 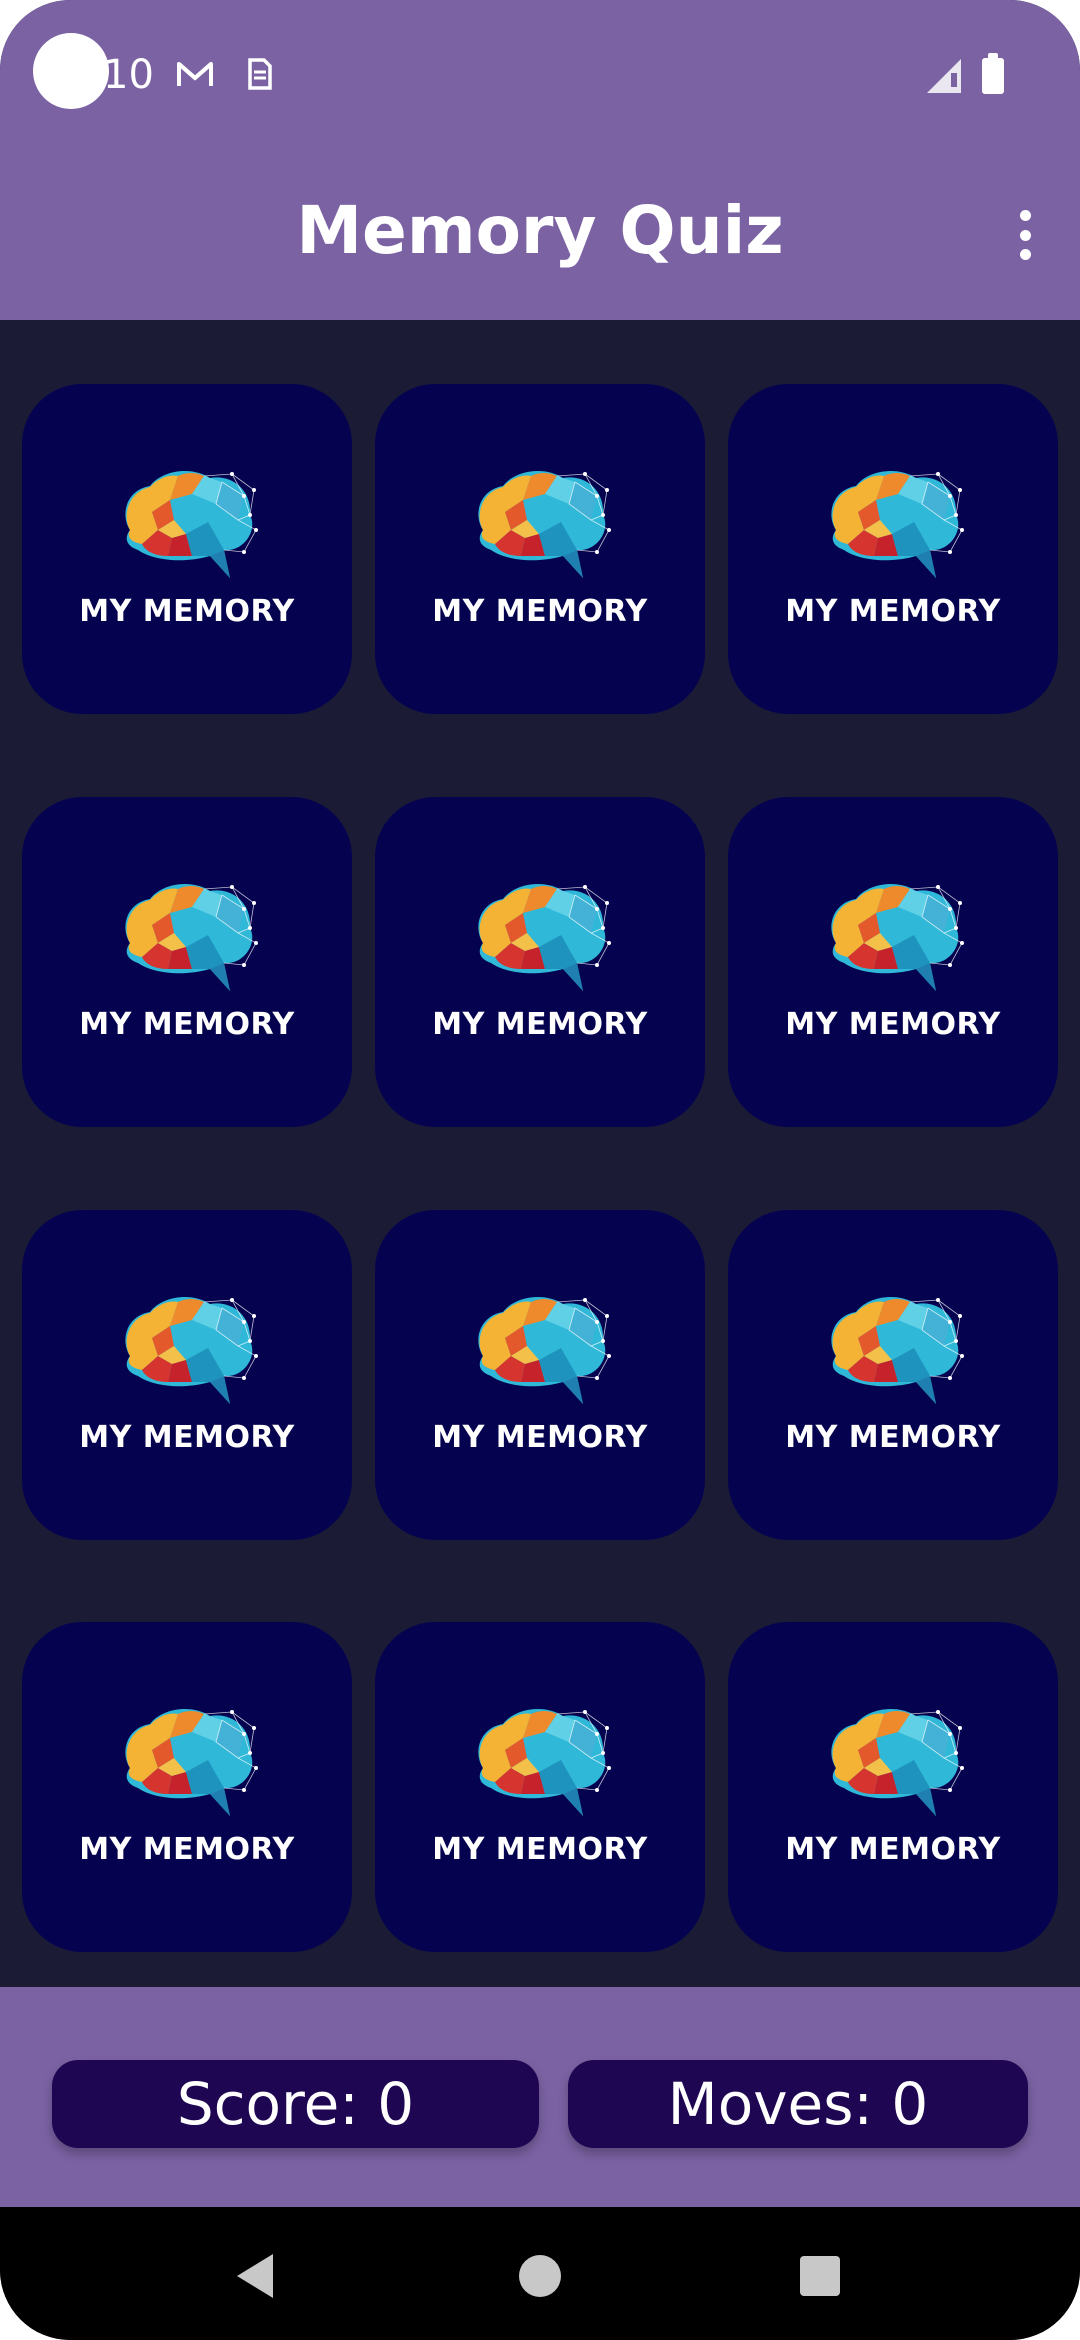 What do you see at coordinates (540, 2097) in the screenshot?
I see `score-panel: Score: 0 Moves: 0` at bounding box center [540, 2097].